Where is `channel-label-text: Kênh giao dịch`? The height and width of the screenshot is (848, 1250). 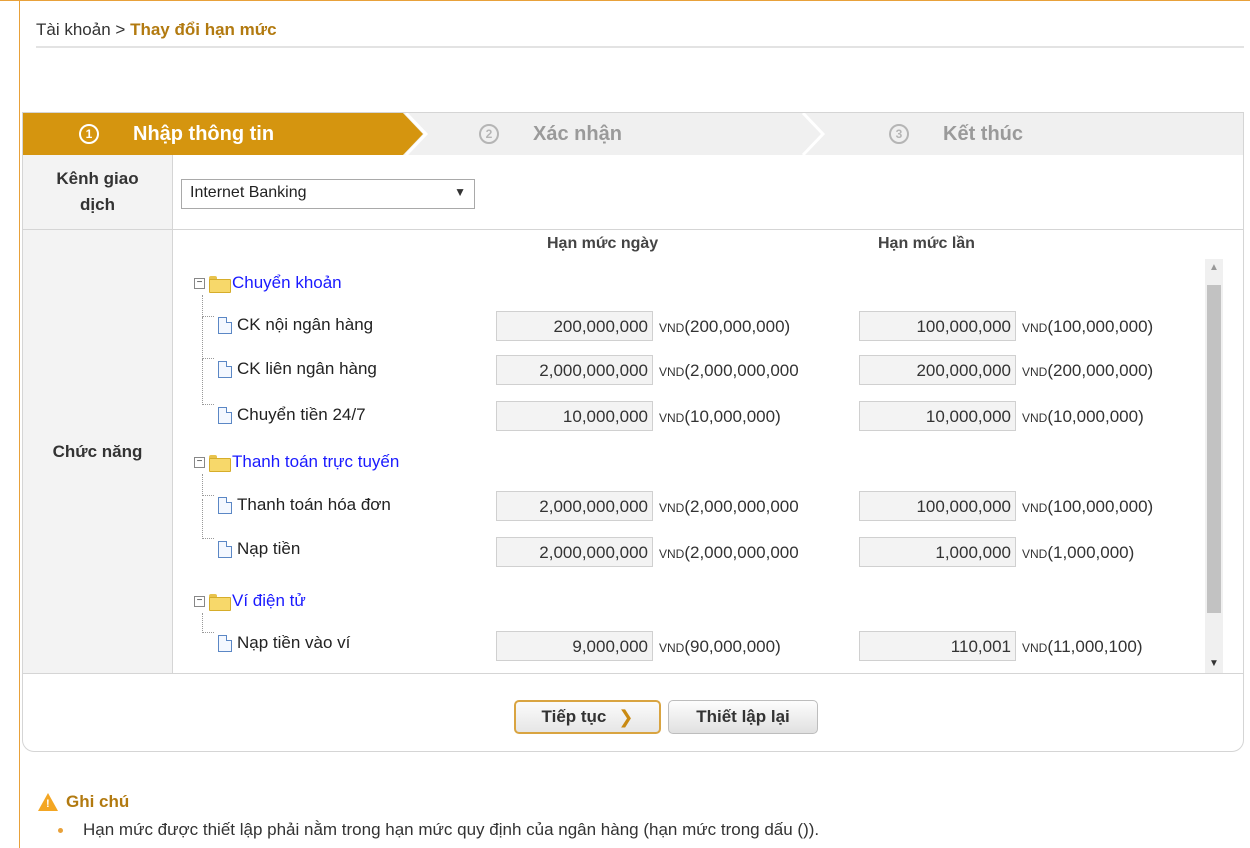 channel-label-text: Kênh giao dịch is located at coordinates (97, 191).